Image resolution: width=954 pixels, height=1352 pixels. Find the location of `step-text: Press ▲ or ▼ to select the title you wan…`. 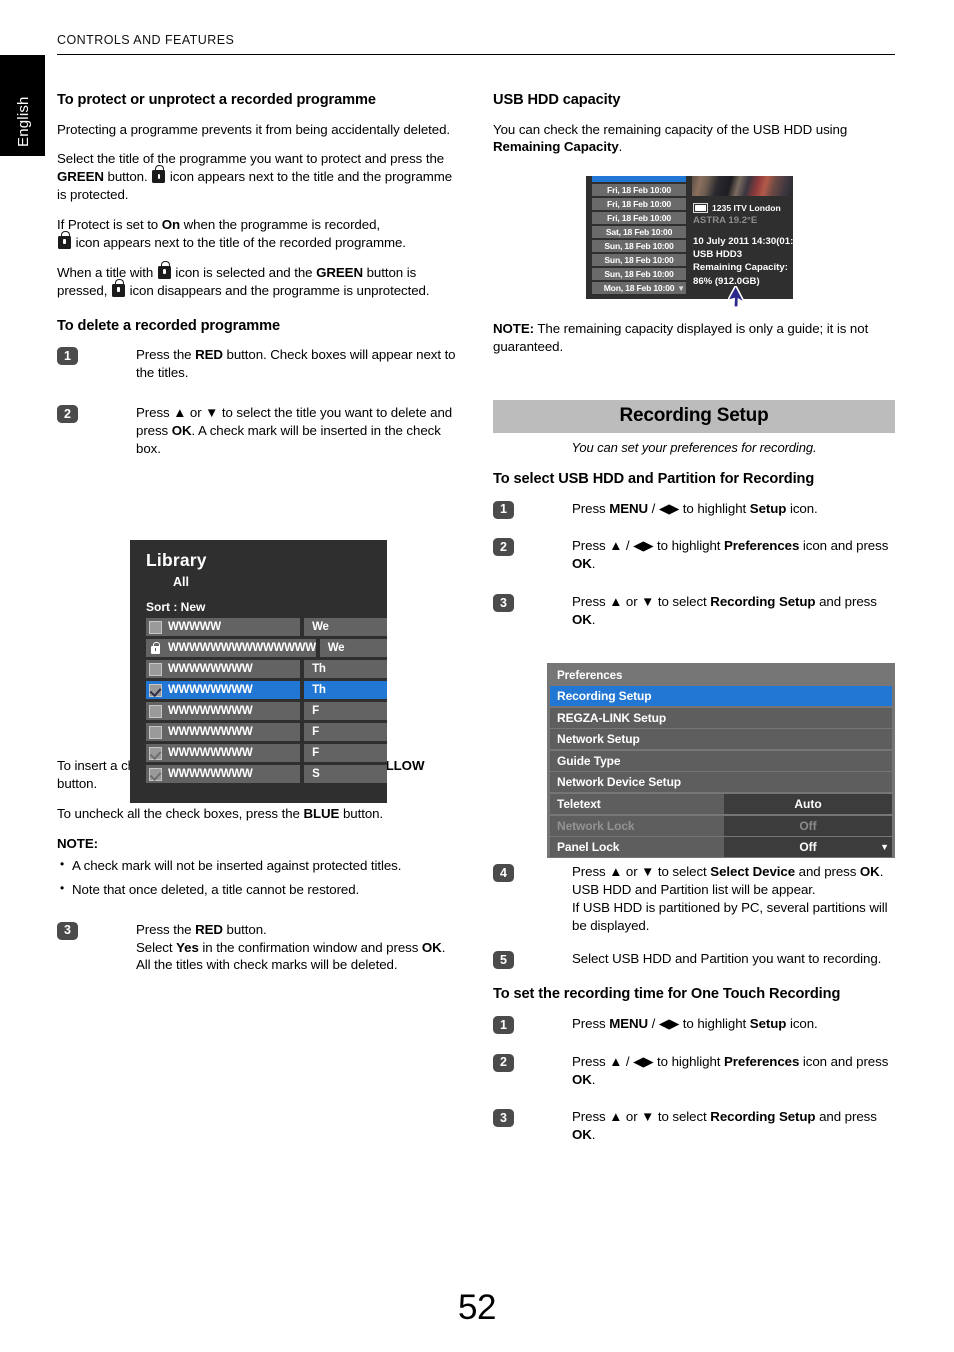

step-text: Press ▲ or ▼ to select the title you wan… is located at coordinates (298, 431).